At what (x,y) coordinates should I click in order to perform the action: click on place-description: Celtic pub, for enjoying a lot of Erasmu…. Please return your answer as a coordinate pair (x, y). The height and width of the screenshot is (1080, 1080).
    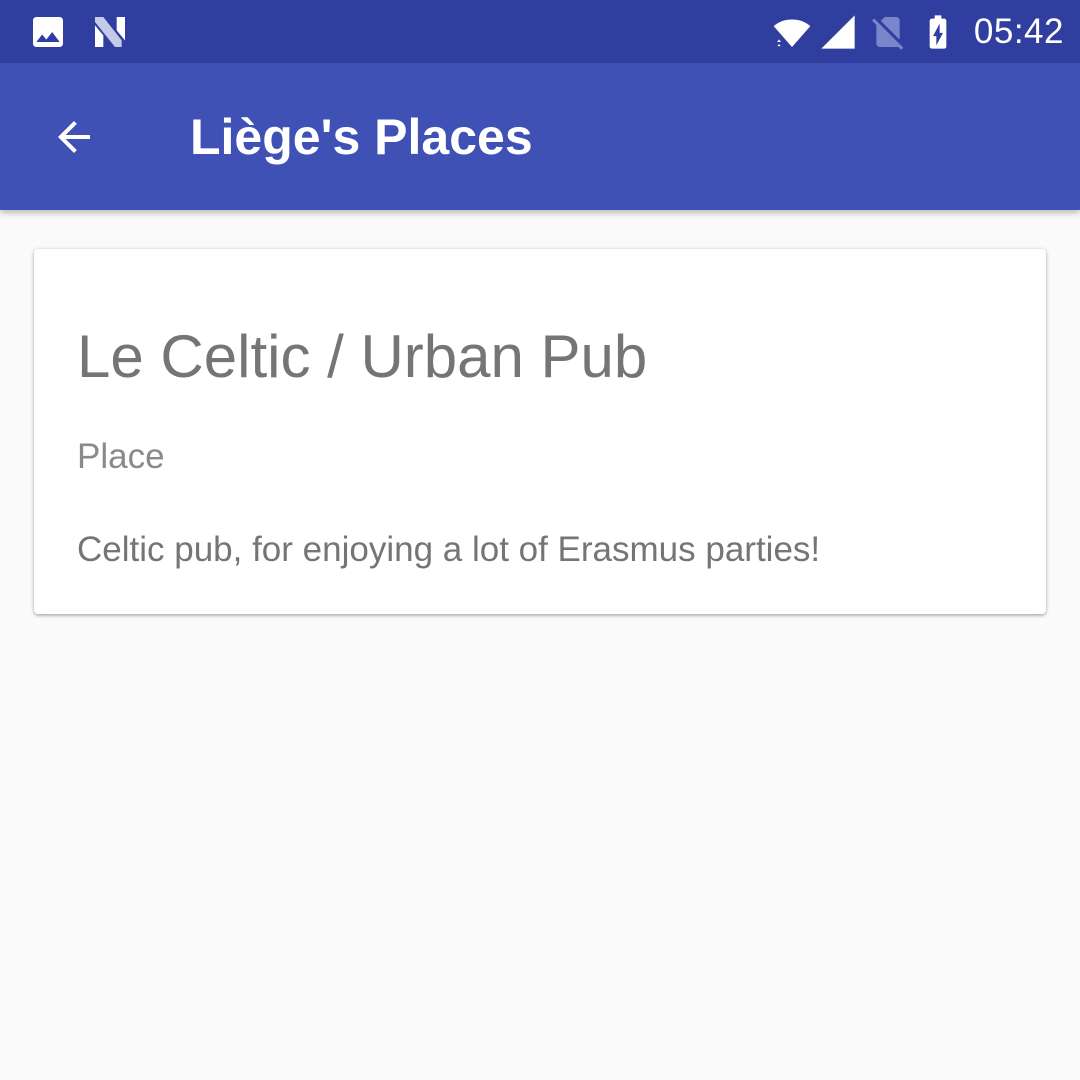
    Looking at the image, I should click on (449, 549).